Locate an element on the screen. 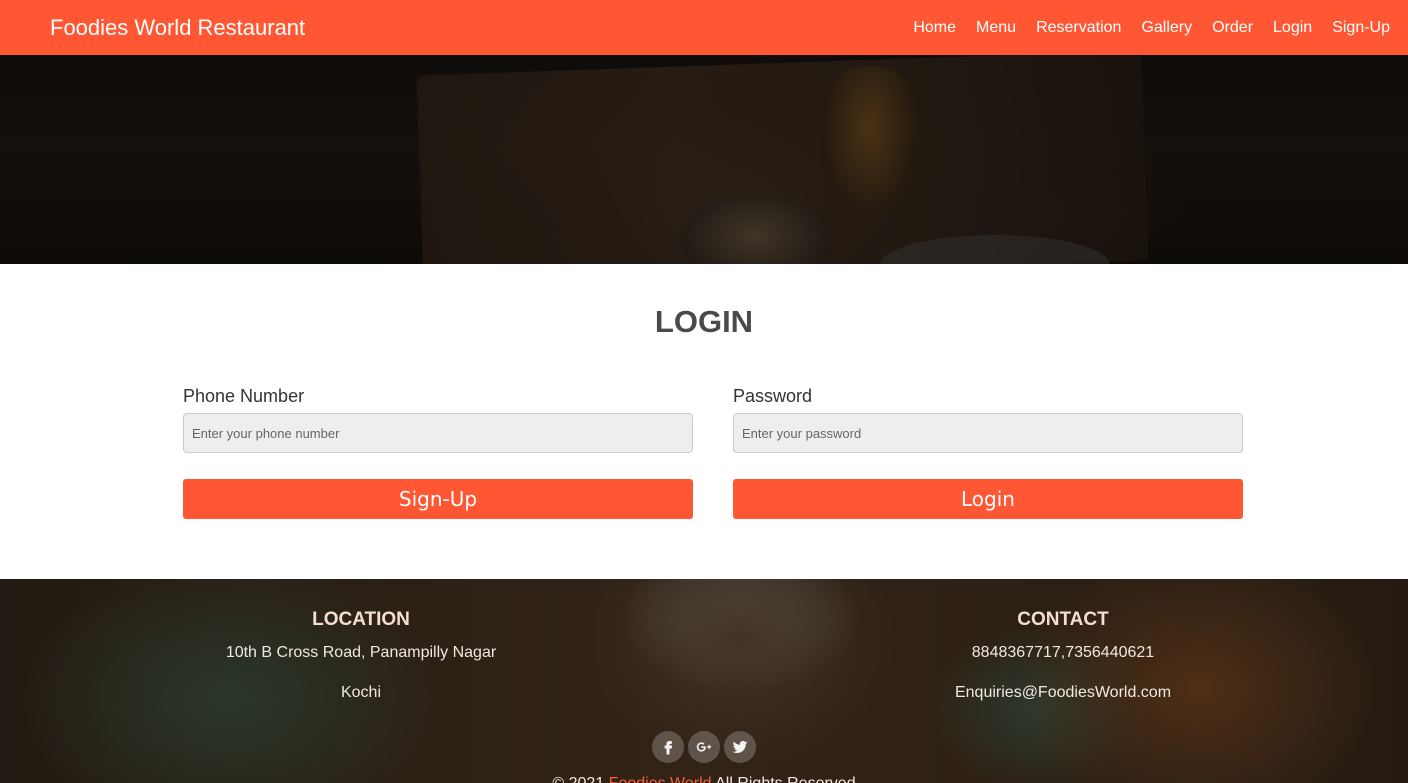  password-label: Password is located at coordinates (773, 396).